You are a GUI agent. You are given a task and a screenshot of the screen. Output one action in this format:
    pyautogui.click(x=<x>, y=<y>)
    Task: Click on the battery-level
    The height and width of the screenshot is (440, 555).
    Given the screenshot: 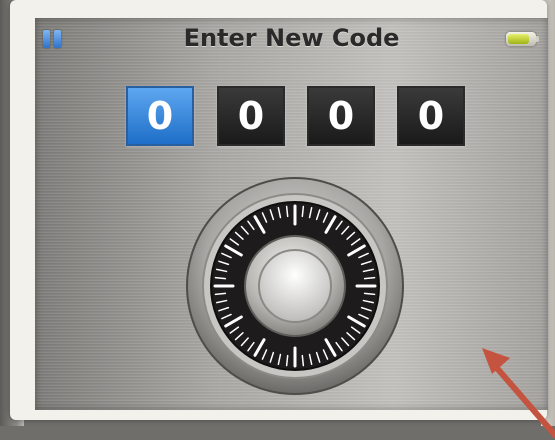 What is the action you would take?
    pyautogui.click(x=518, y=39)
    